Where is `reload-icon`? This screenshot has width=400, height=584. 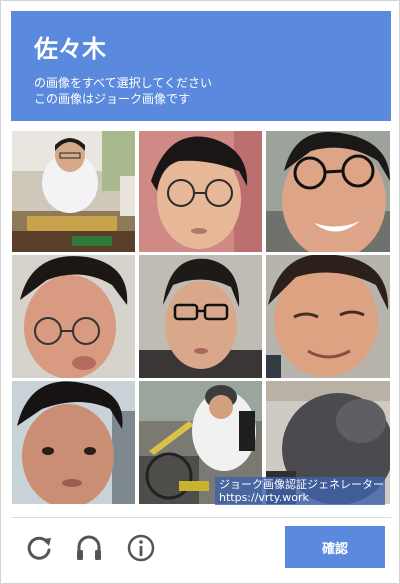 reload-icon is located at coordinates (39, 548).